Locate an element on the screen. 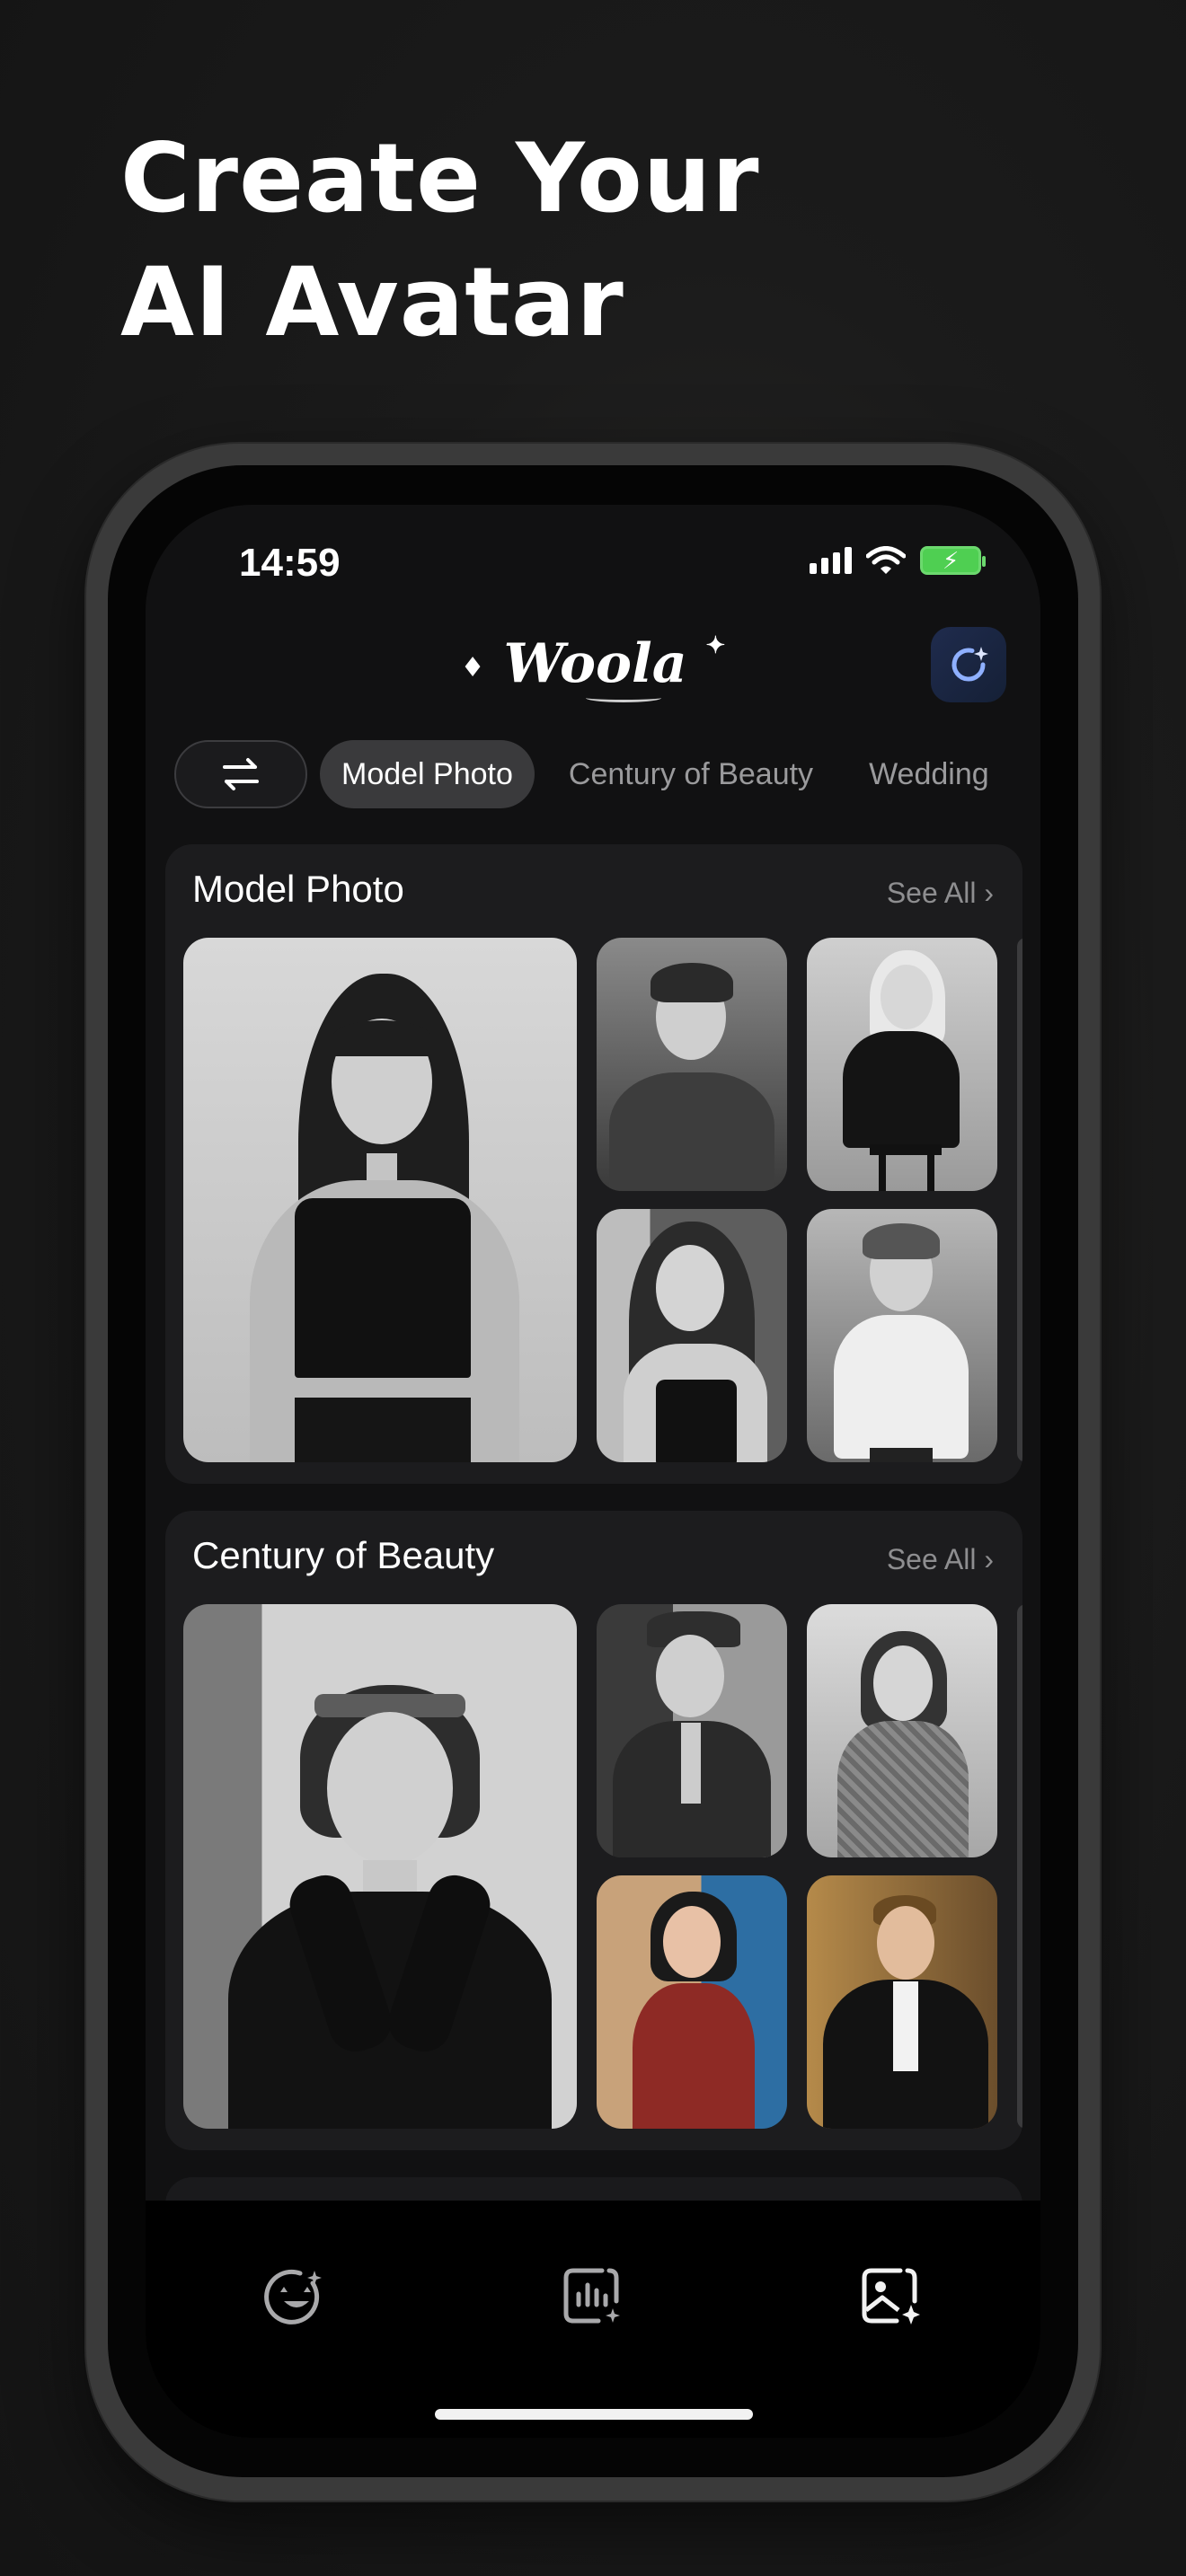 This screenshot has width=1186, height=2576. category-tabs: Model Photo Century of Beauty Wedding is located at coordinates (592, 774).